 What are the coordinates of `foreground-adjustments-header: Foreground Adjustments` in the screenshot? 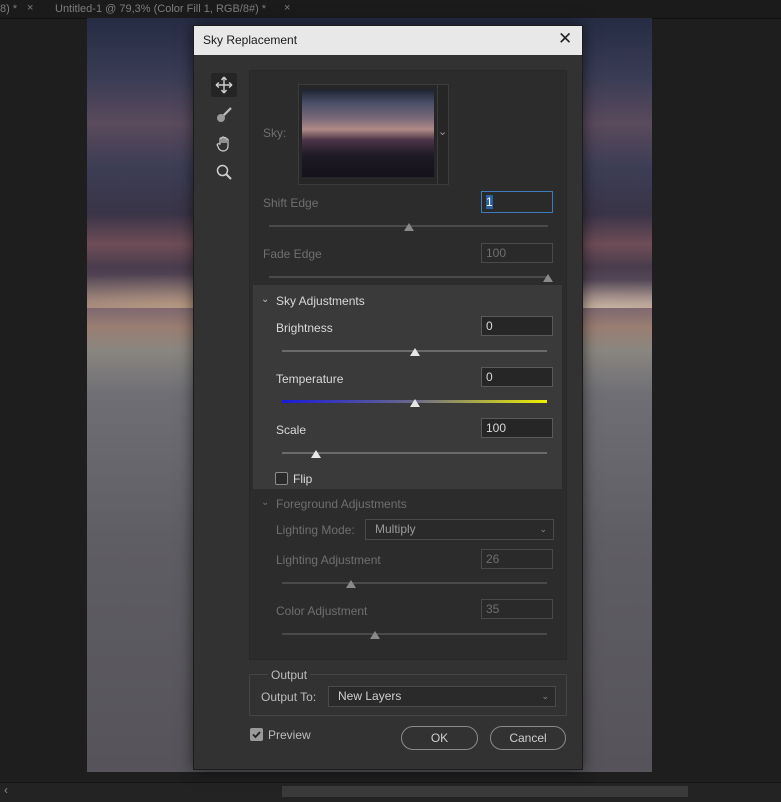 It's located at (341, 504).